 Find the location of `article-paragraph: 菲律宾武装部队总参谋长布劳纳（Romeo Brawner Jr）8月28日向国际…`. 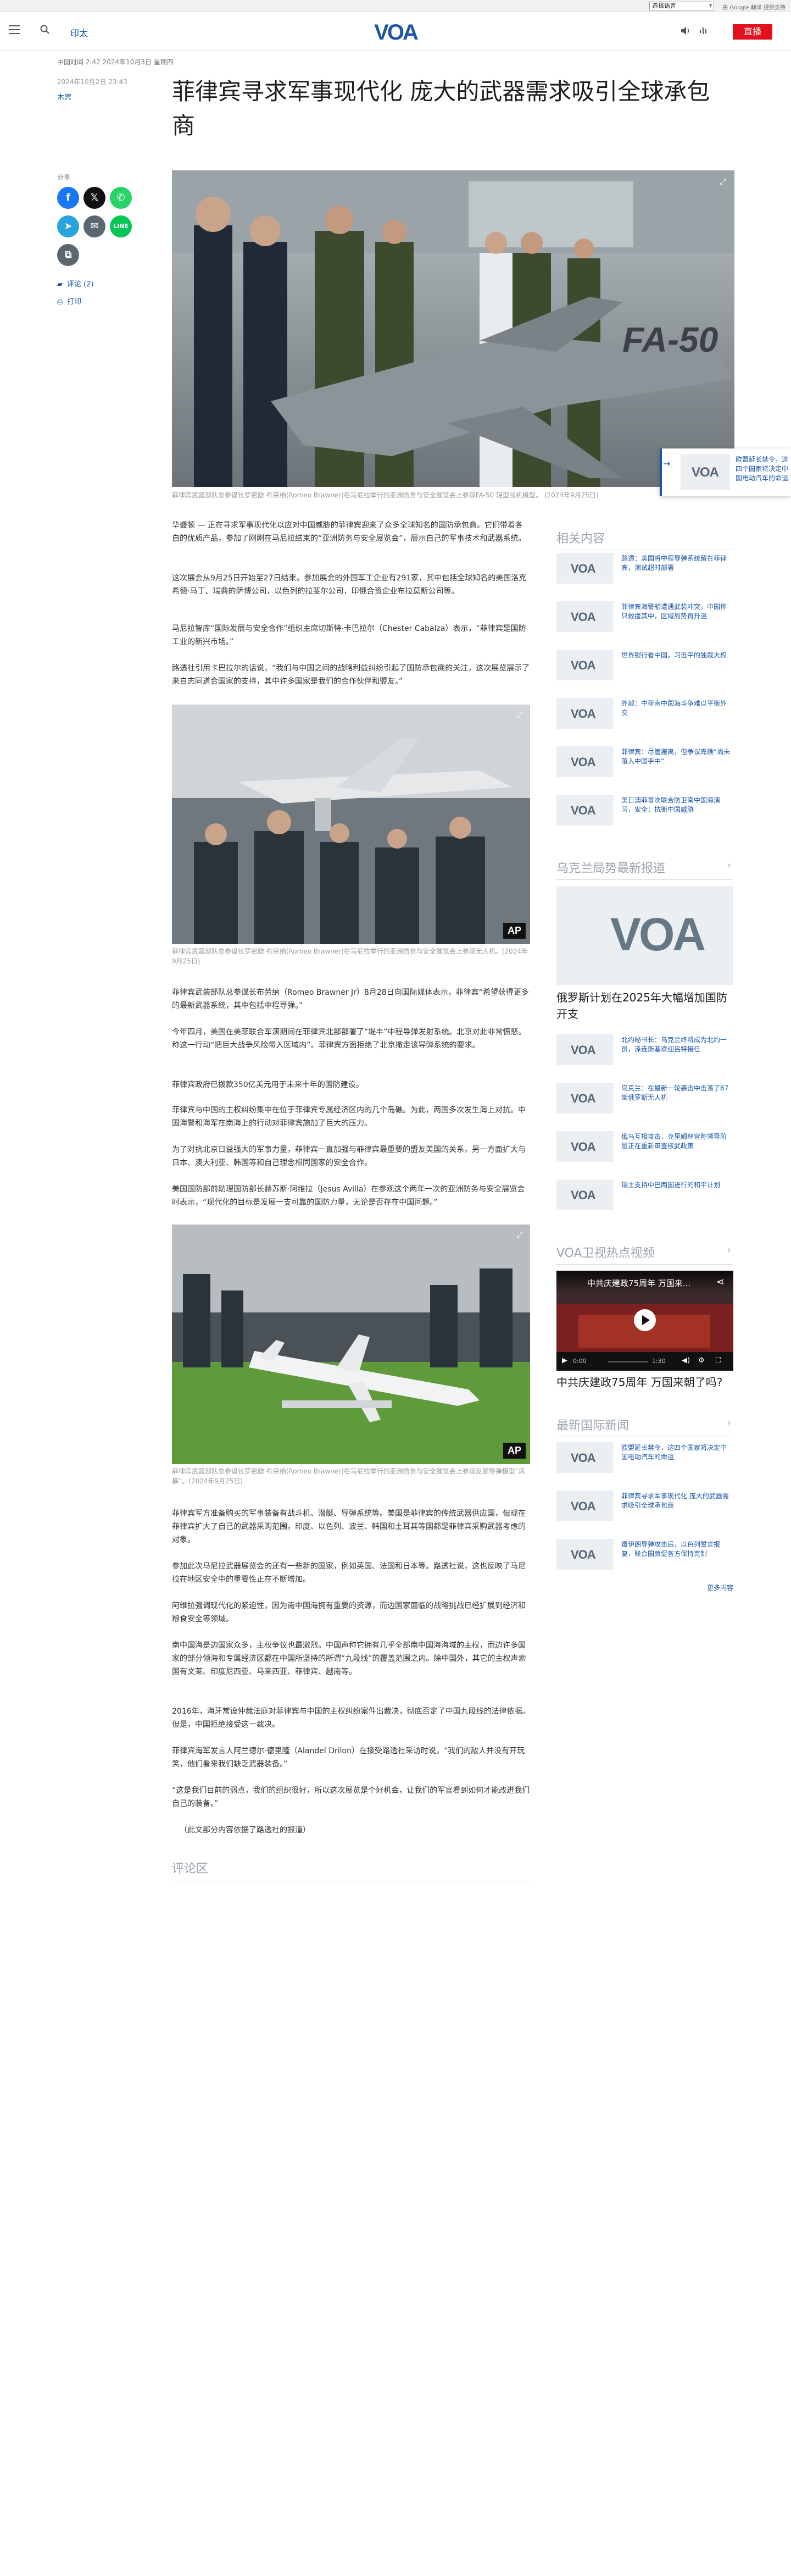

article-paragraph: 菲律宾武装部队总参谋长布劳纳（Romeo Brawner Jr）8月28日向国际… is located at coordinates (350, 999).